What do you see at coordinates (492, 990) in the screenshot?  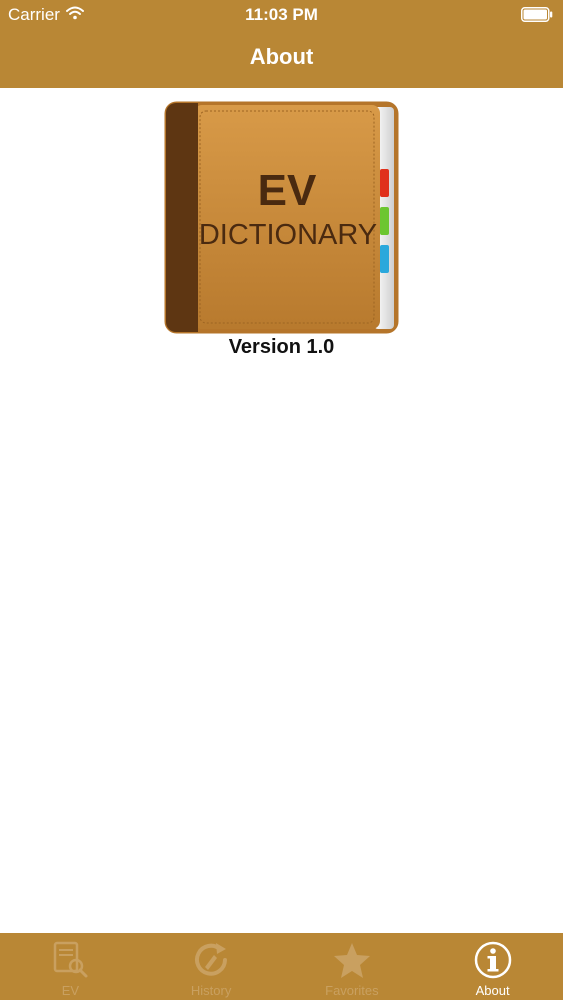 I see `tab-about-label: About` at bounding box center [492, 990].